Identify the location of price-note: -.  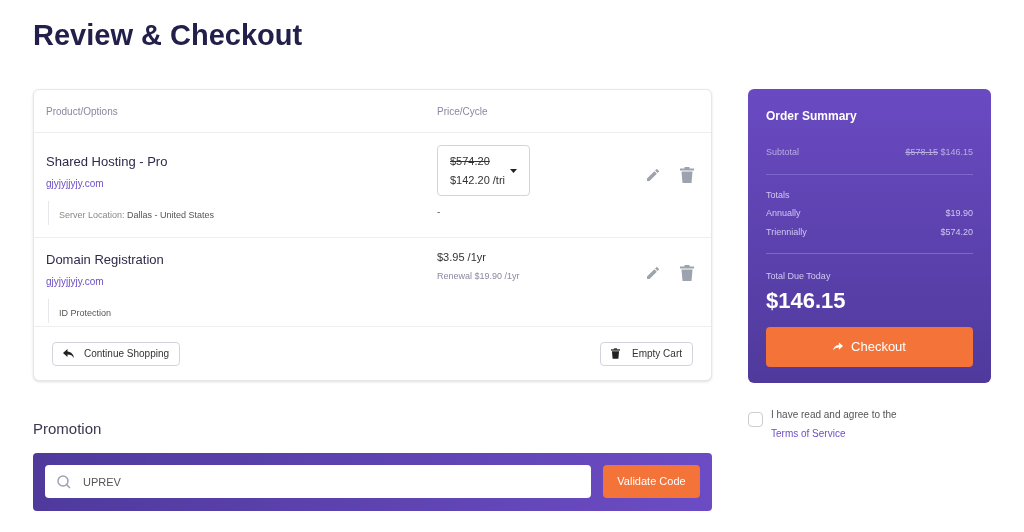
(439, 212).